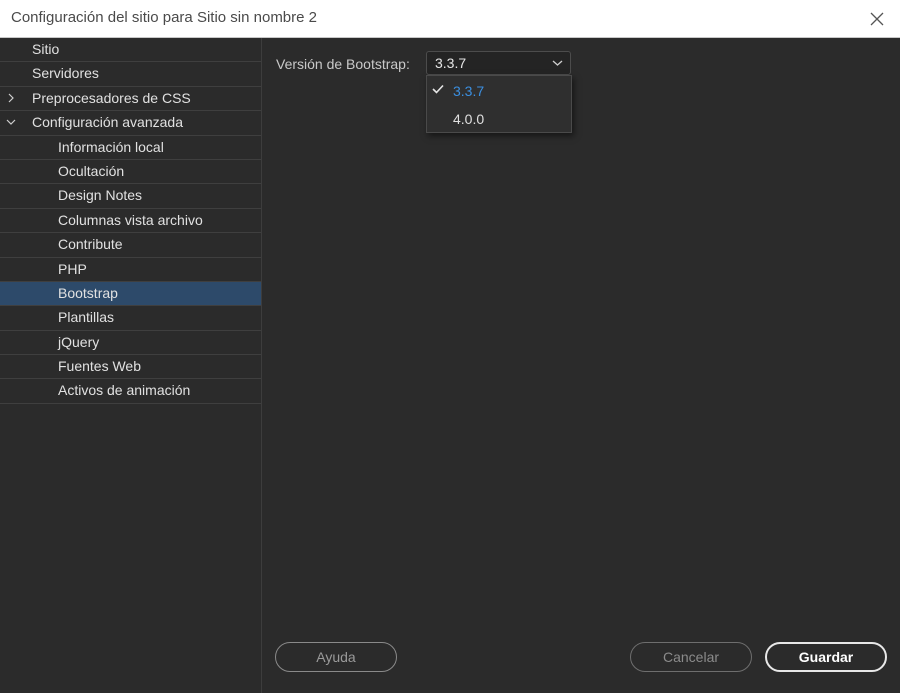 The height and width of the screenshot is (693, 900). Describe the element at coordinates (79, 341) in the screenshot. I see `sidebar-item-label: jQuery` at that location.